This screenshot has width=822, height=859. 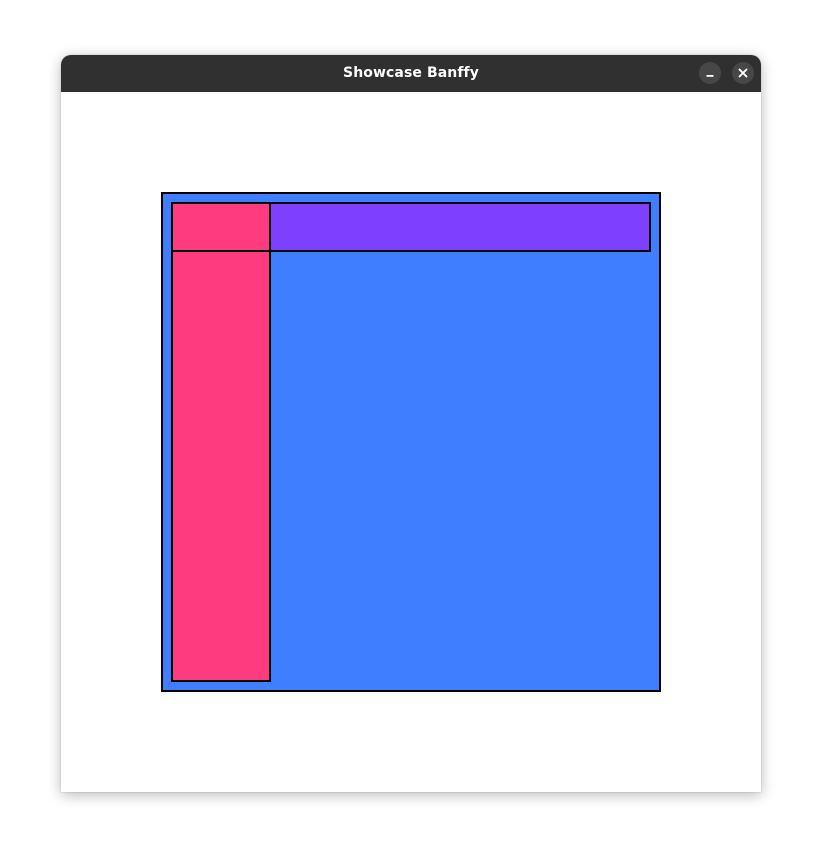 I want to click on left-panel, so click(x=221, y=442).